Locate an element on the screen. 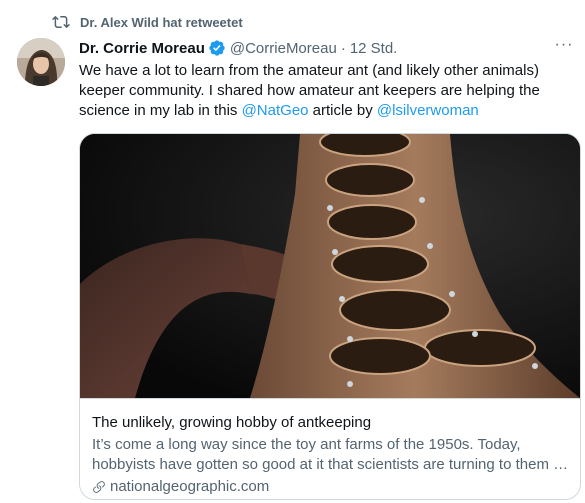  author-name: Dr. Corrie Moreau is located at coordinates (142, 48).